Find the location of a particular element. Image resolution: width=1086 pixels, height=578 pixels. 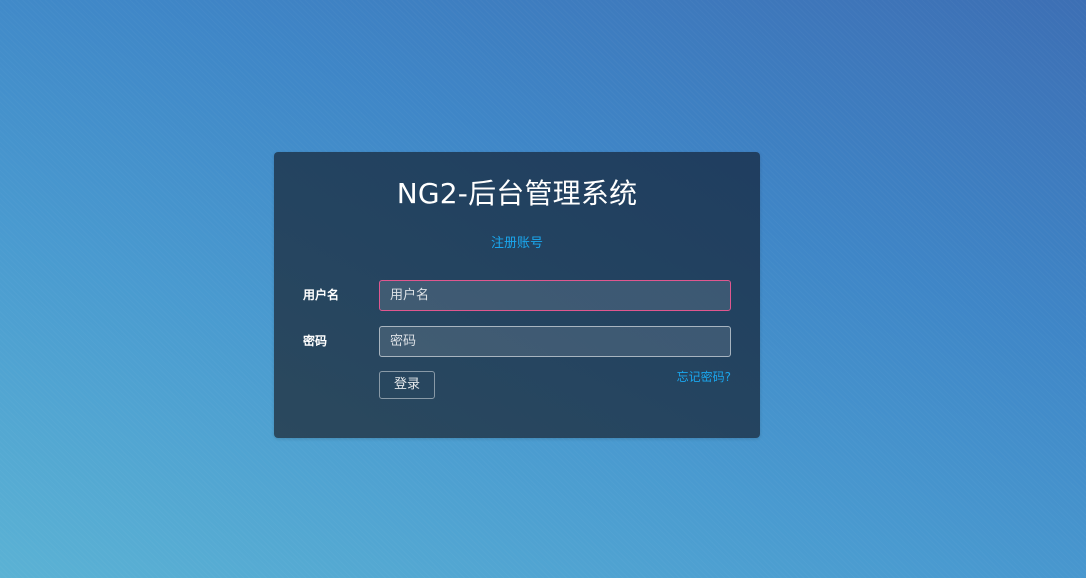

page-title: NG2-后台管理系统 is located at coordinates (517, 193).